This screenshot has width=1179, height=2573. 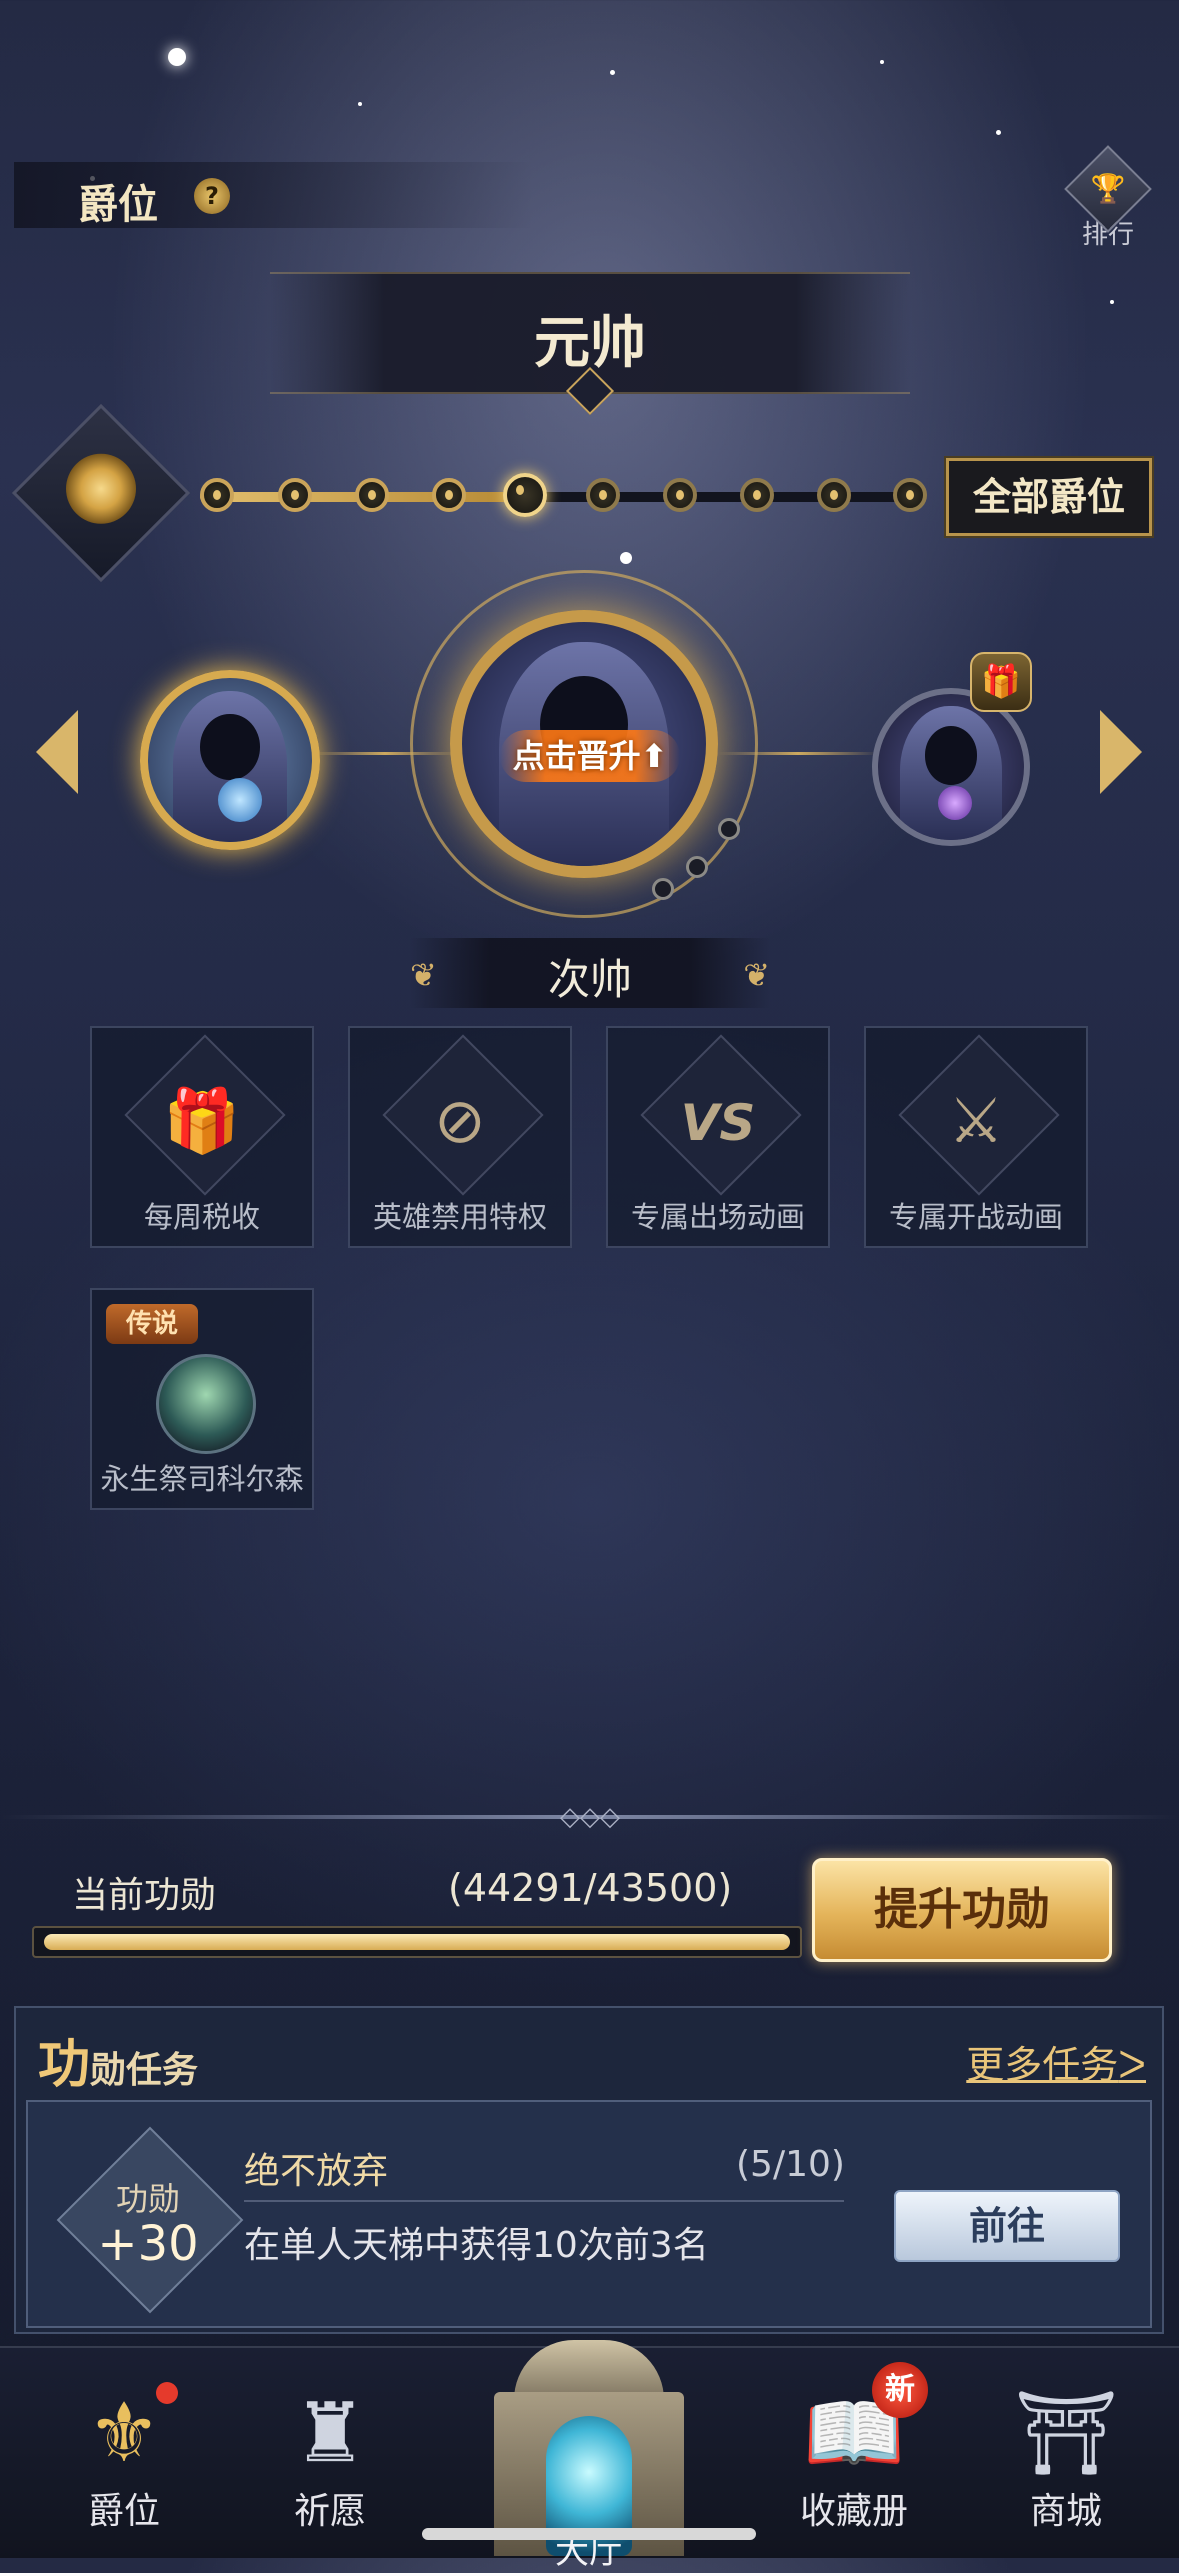 I want to click on merit-progress-fill, so click(x=417, y=1942).